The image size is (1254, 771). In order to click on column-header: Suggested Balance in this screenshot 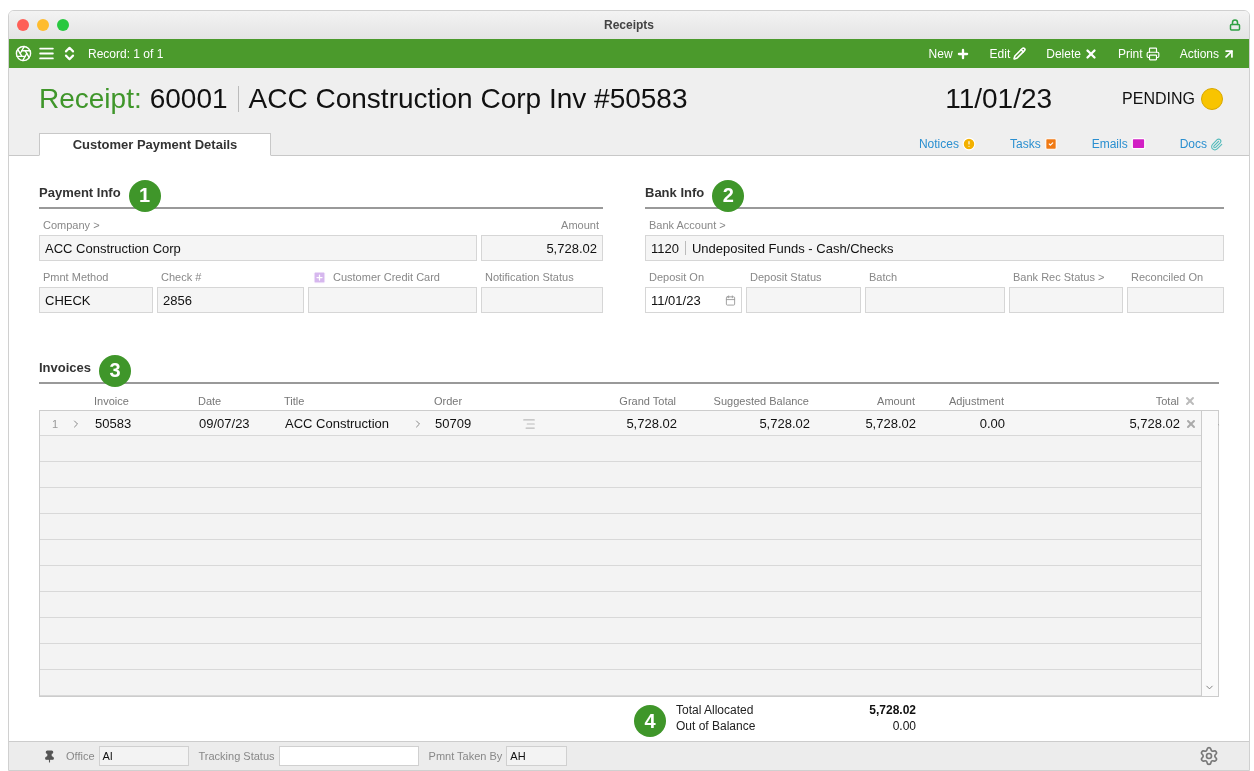, I will do `click(761, 401)`.